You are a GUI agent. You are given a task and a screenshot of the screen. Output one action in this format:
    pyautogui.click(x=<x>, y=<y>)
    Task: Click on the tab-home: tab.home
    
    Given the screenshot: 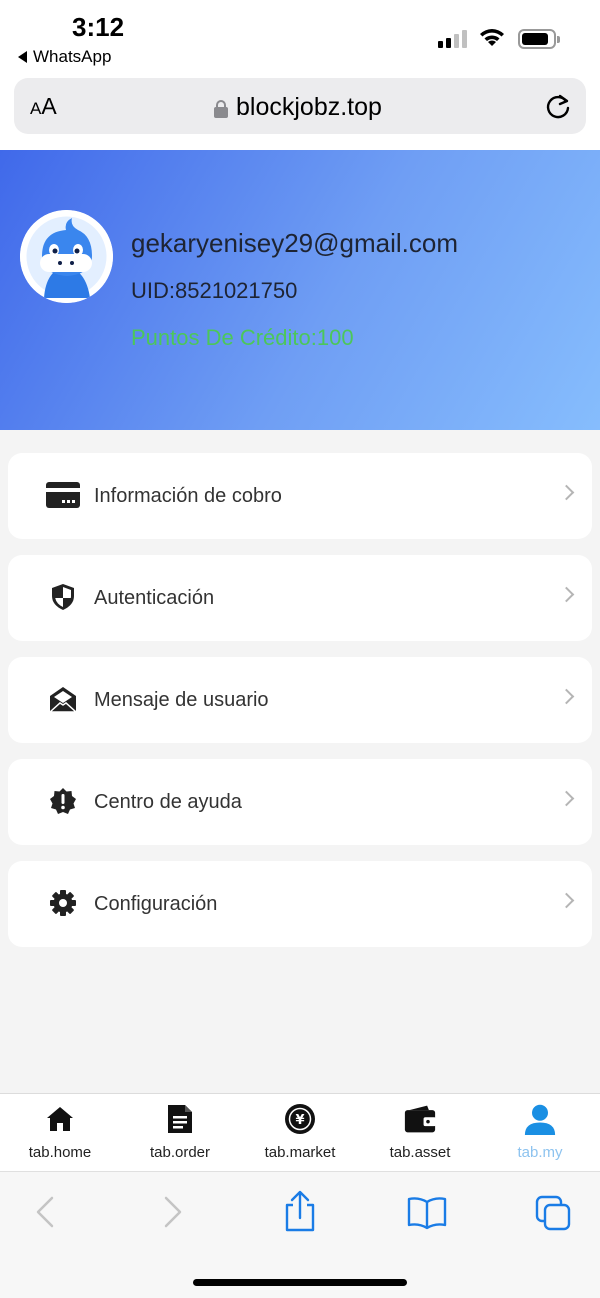 What is the action you would take?
    pyautogui.click(x=60, y=1133)
    